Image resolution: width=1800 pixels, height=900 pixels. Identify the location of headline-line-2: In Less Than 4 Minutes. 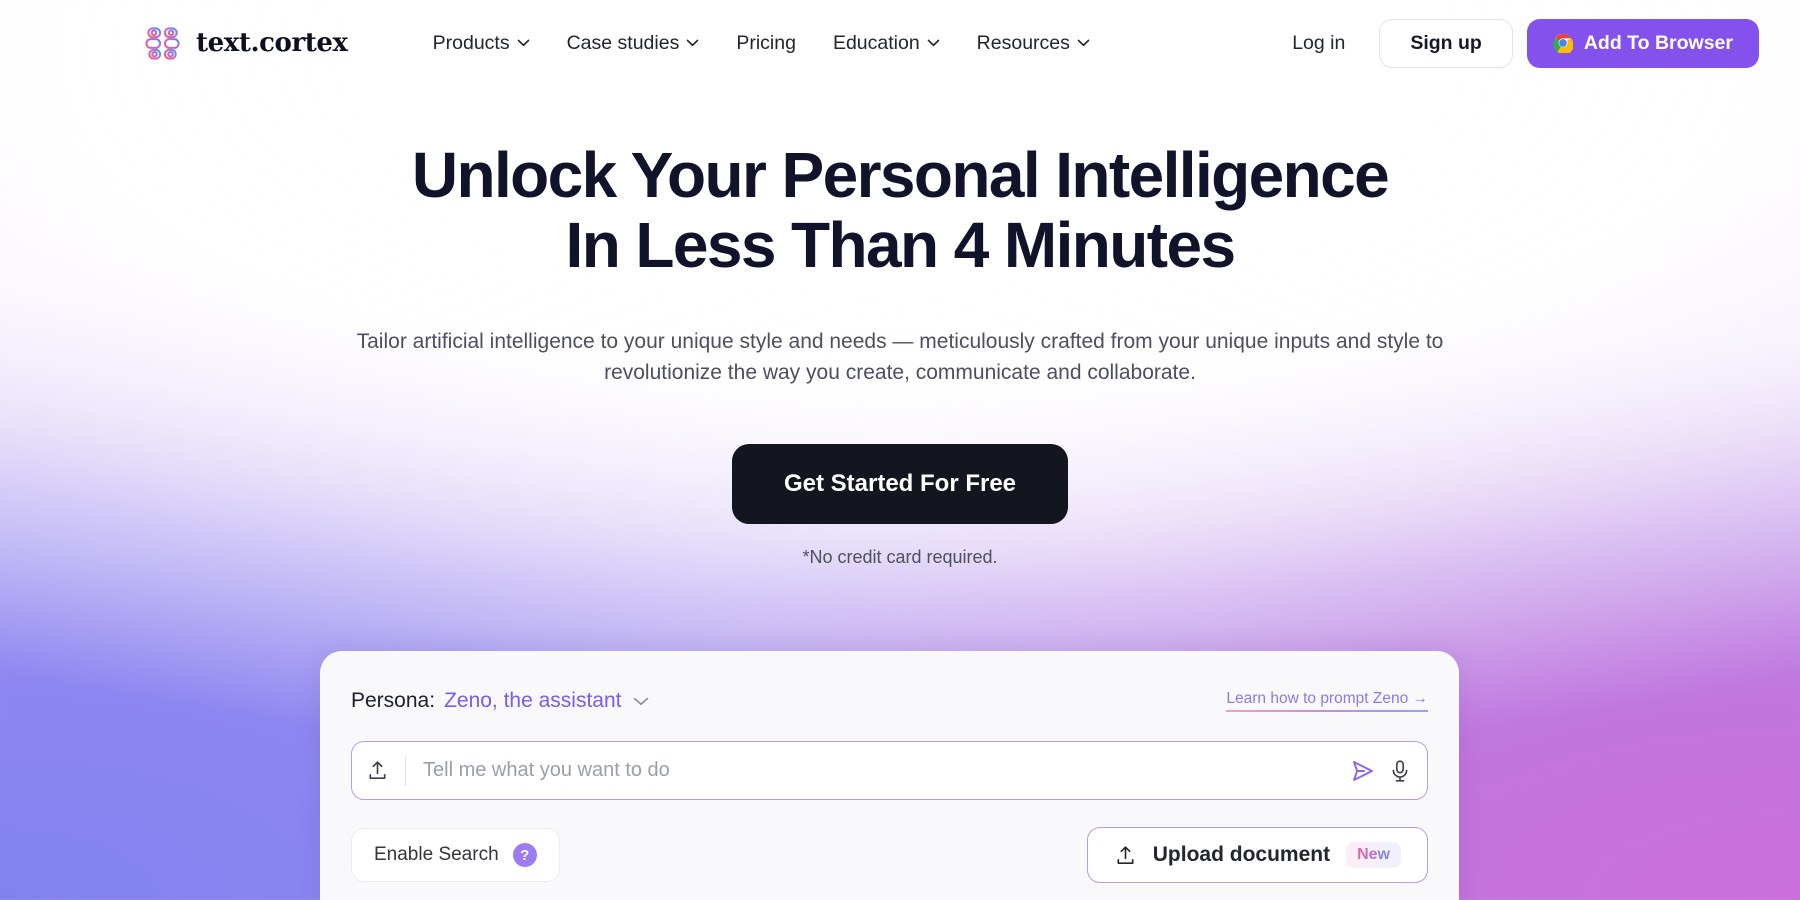
(901, 245).